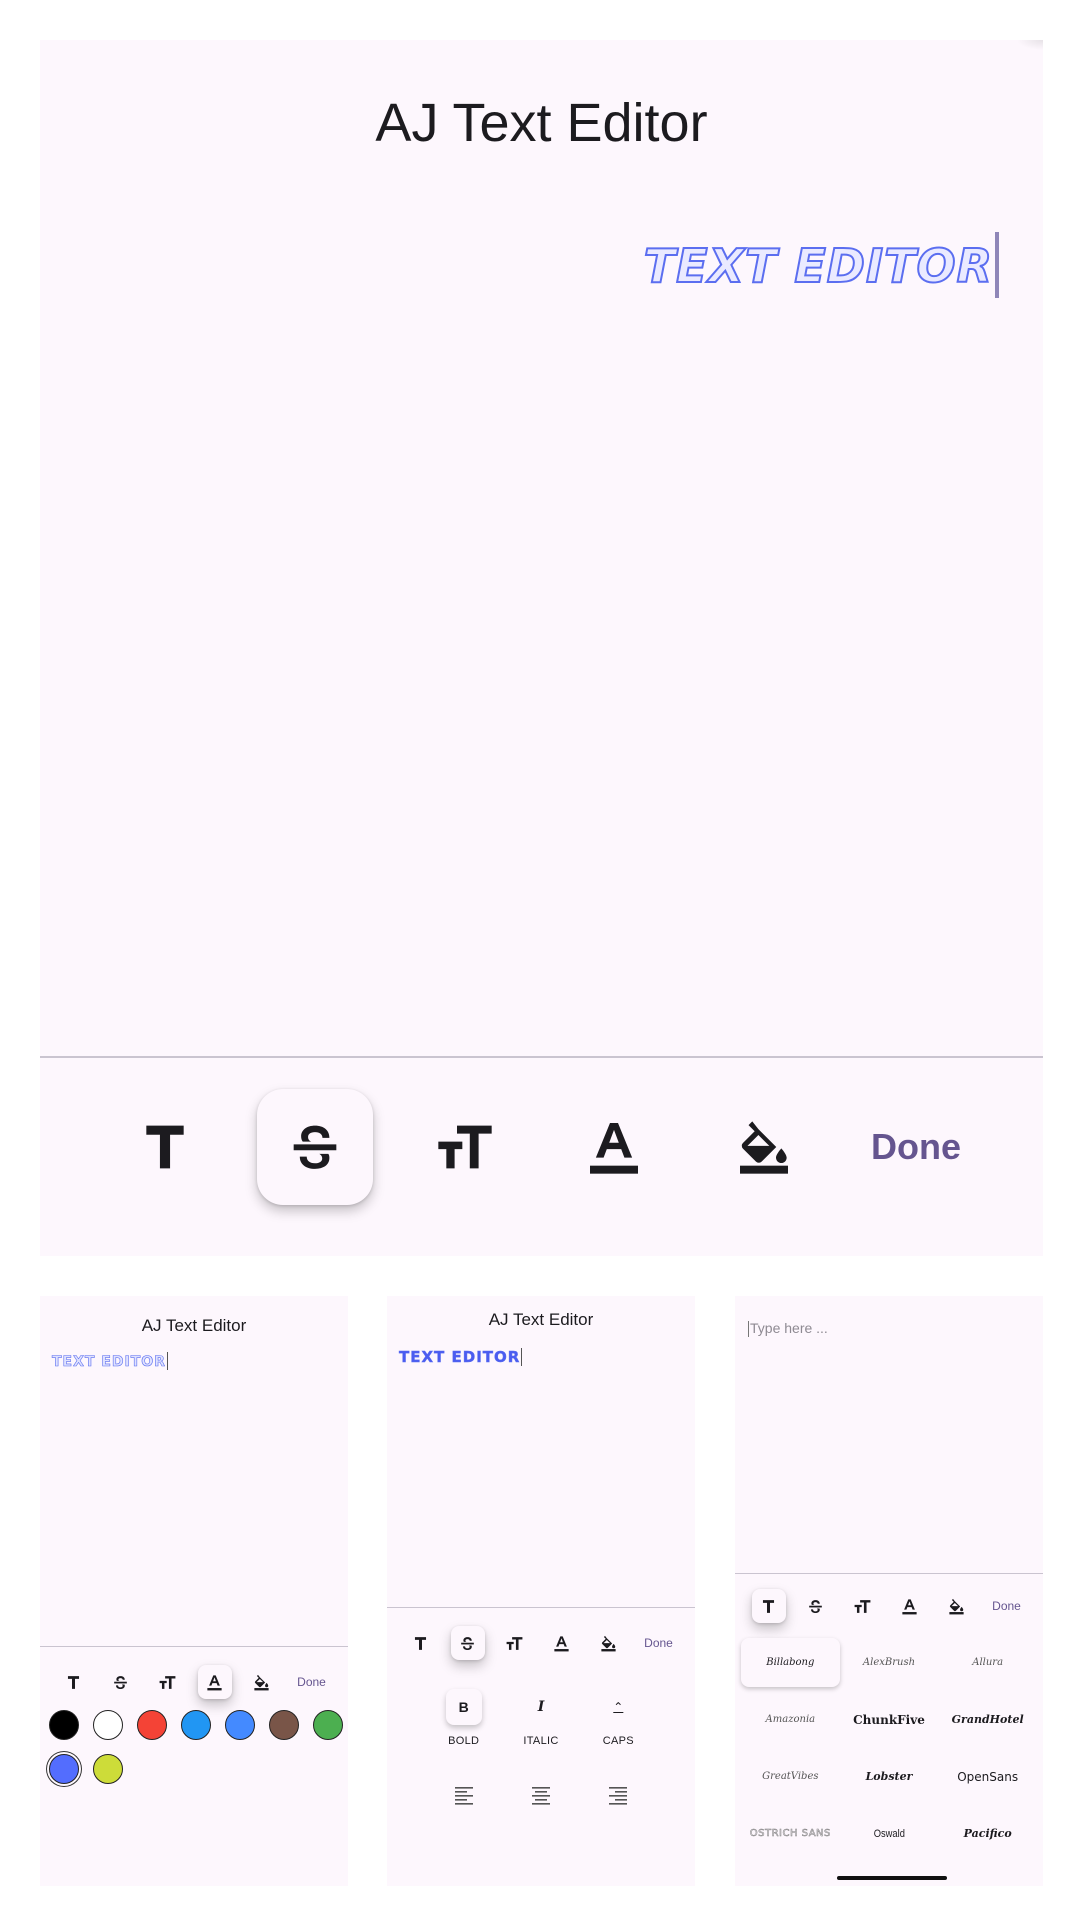 The height and width of the screenshot is (1920, 1080). Describe the element at coordinates (194, 1591) in the screenshot. I see `color-picker-preview: AJ Text Editor TEXT EDITOR Done` at that location.